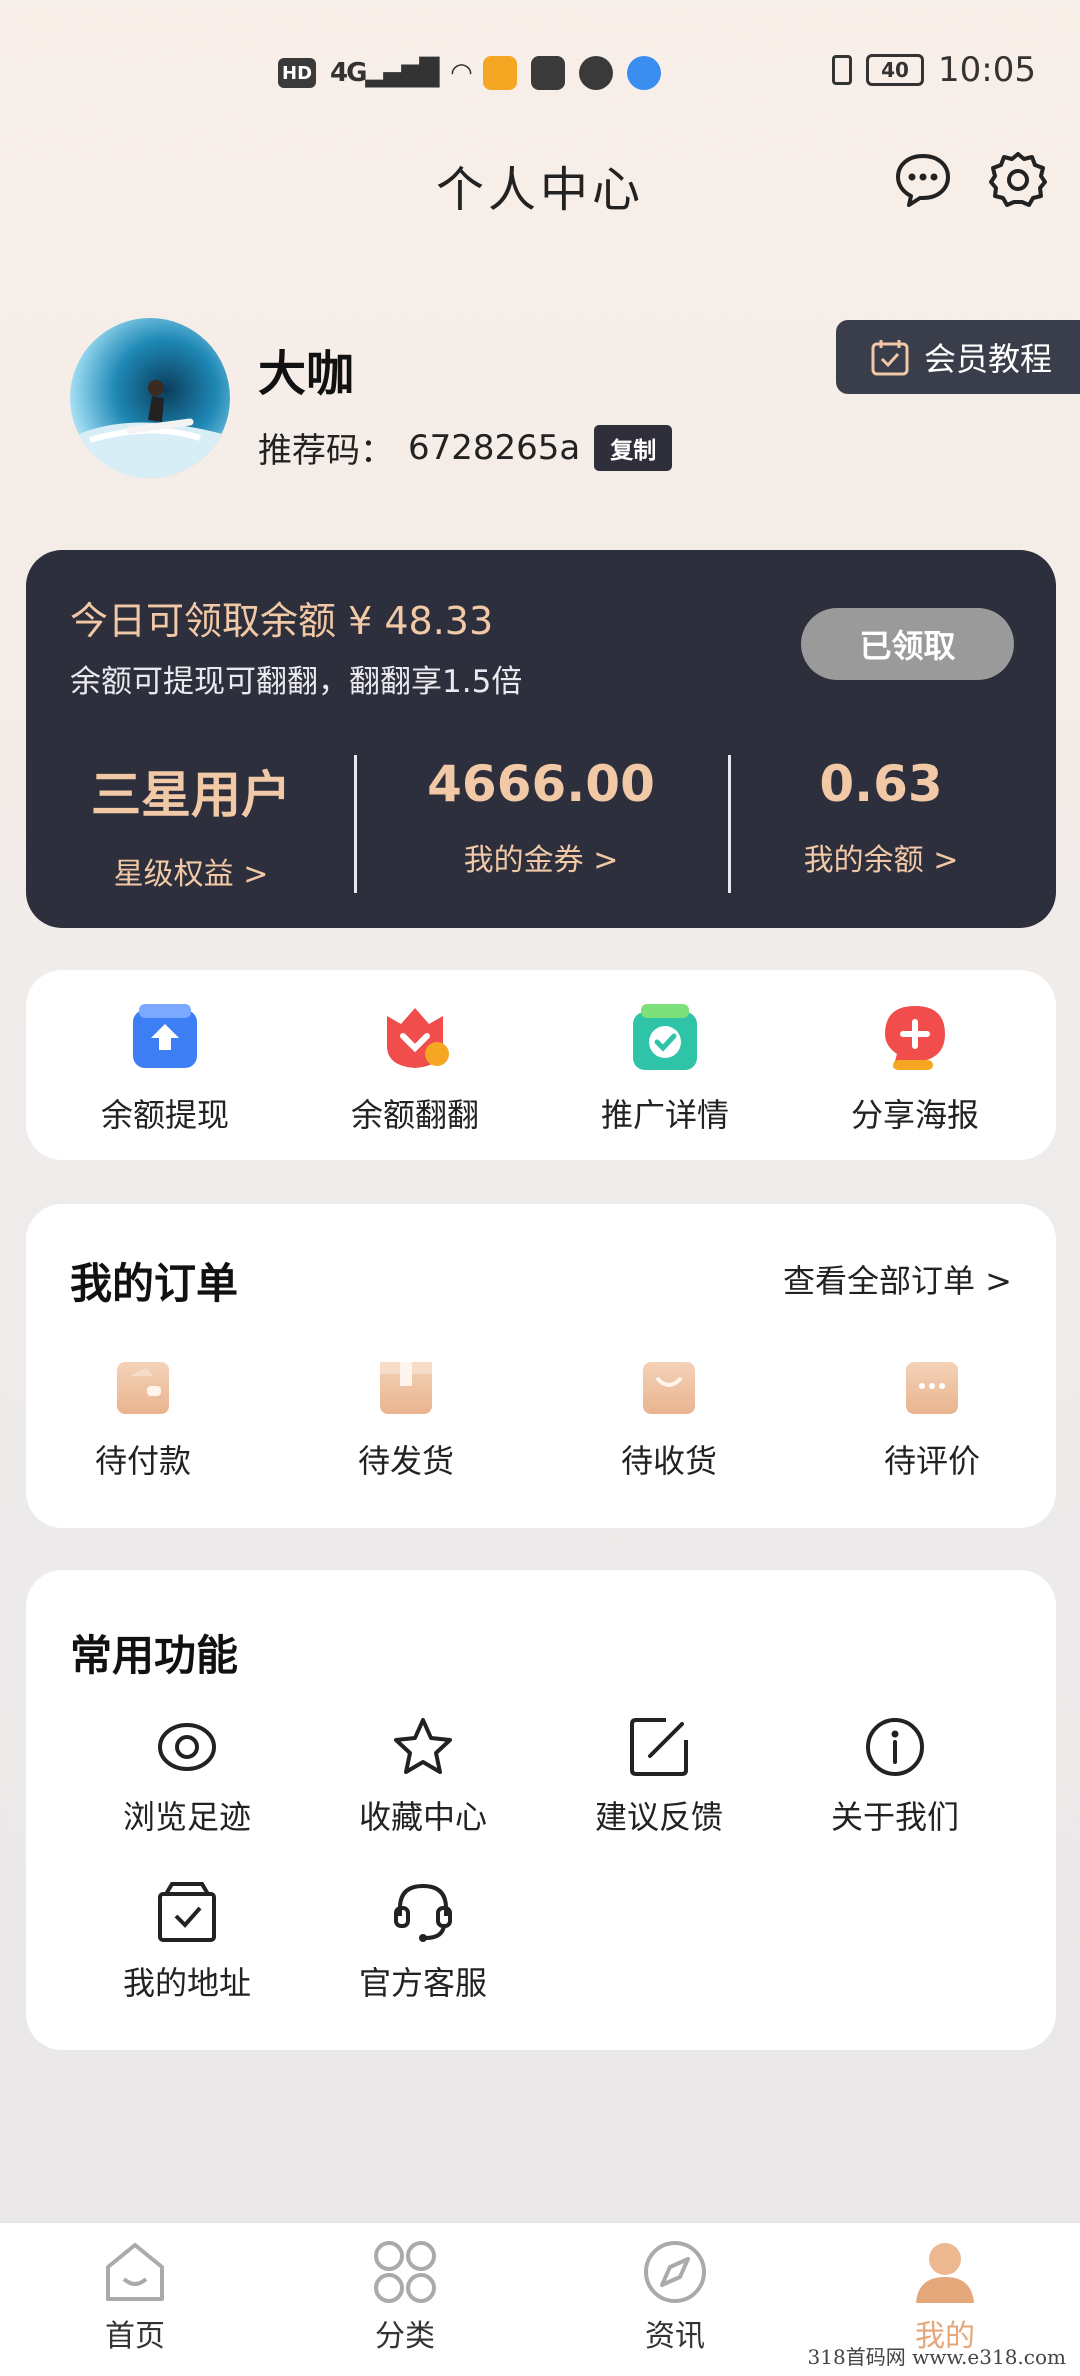 Image resolution: width=1080 pixels, height=2376 pixels. What do you see at coordinates (423, 1913) in the screenshot?
I see `headset-icon` at bounding box center [423, 1913].